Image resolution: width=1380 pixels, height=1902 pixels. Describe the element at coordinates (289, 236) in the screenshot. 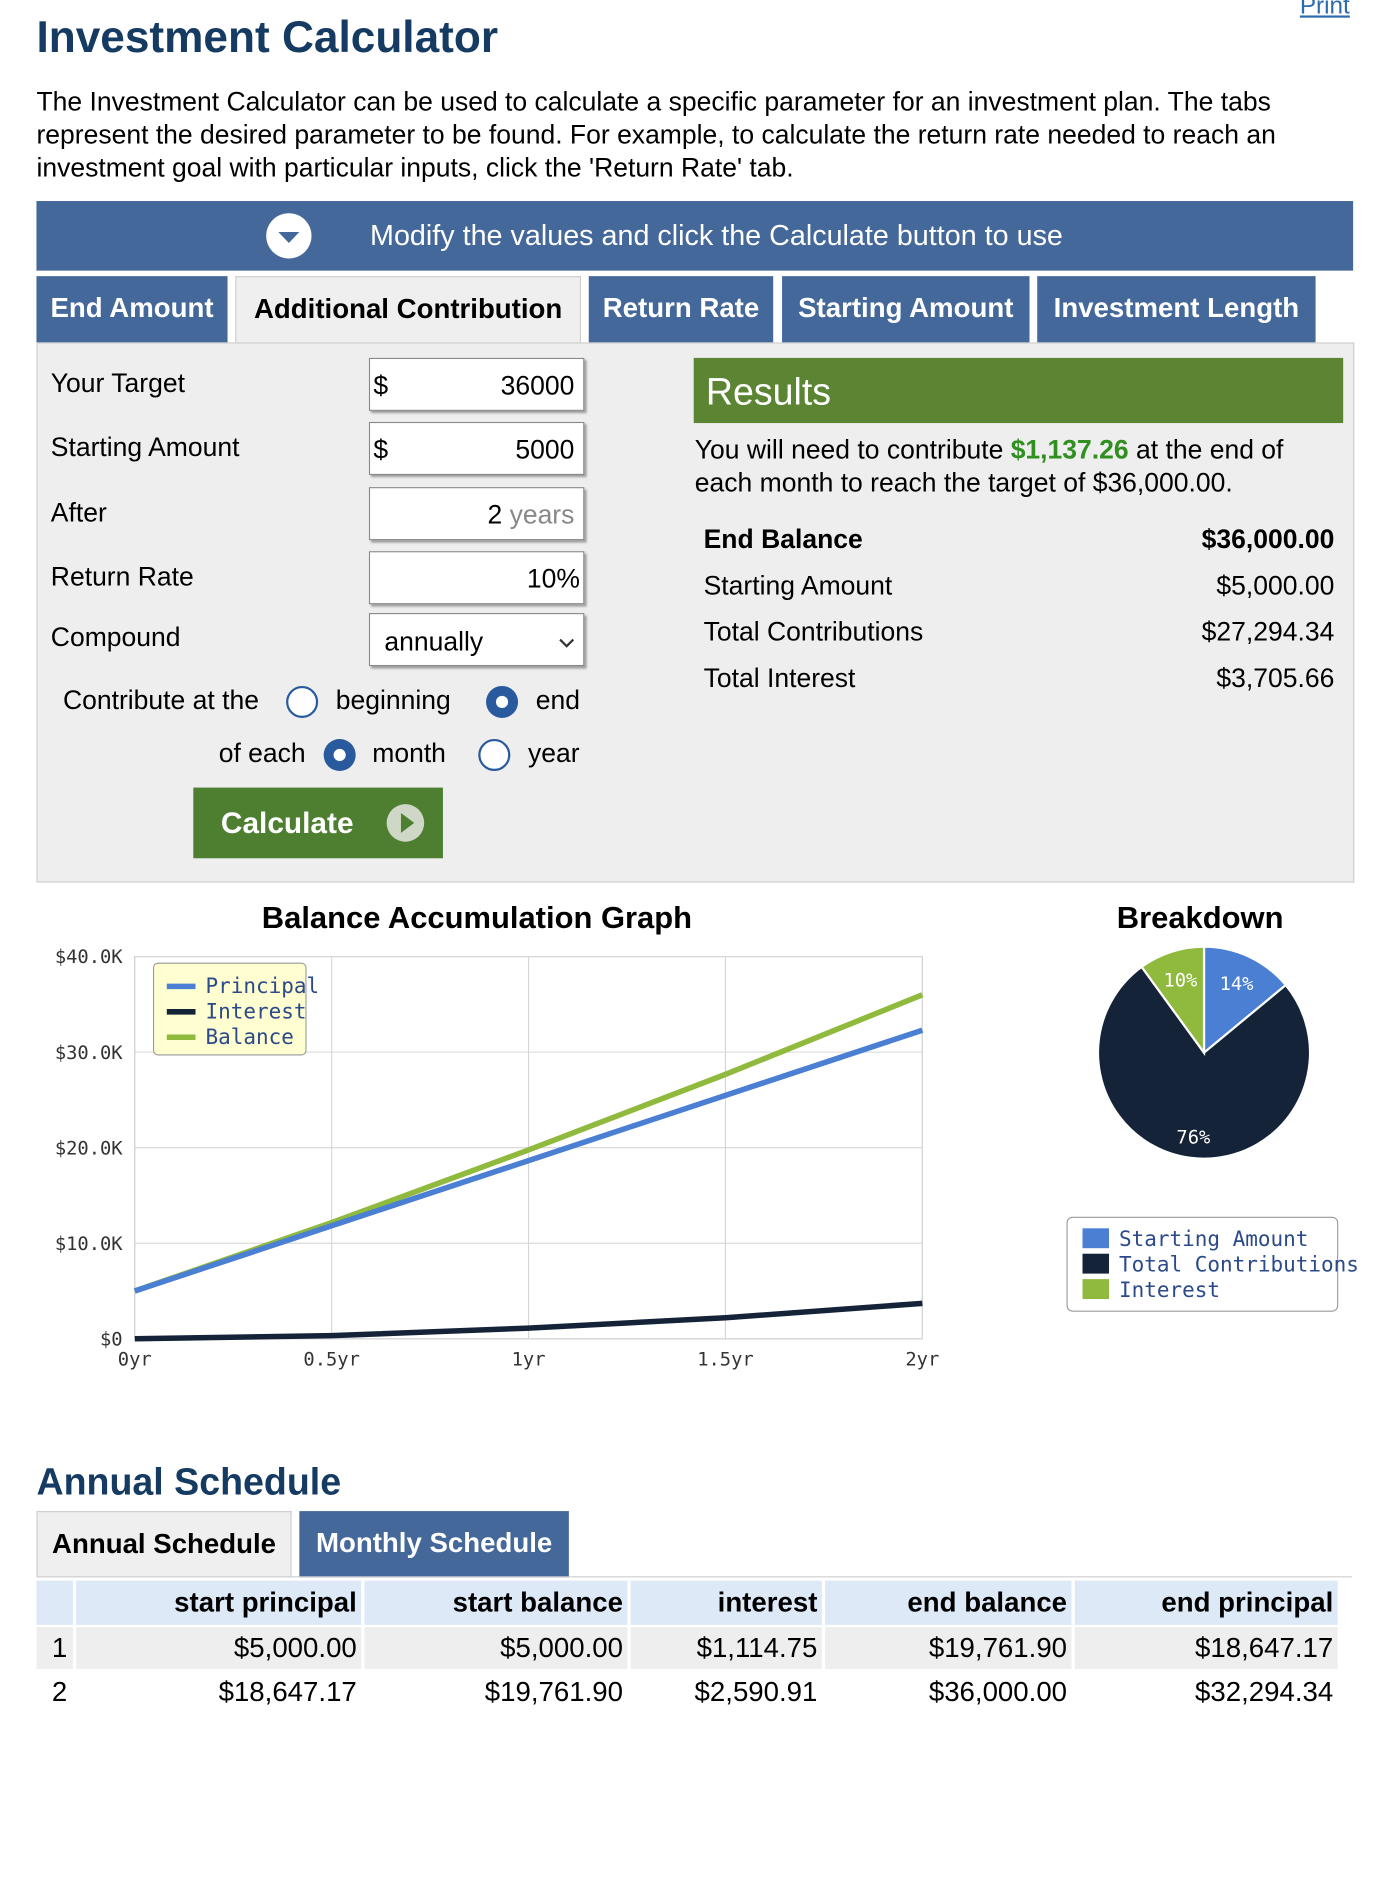

I see `chevron-down-circle-icon` at that location.